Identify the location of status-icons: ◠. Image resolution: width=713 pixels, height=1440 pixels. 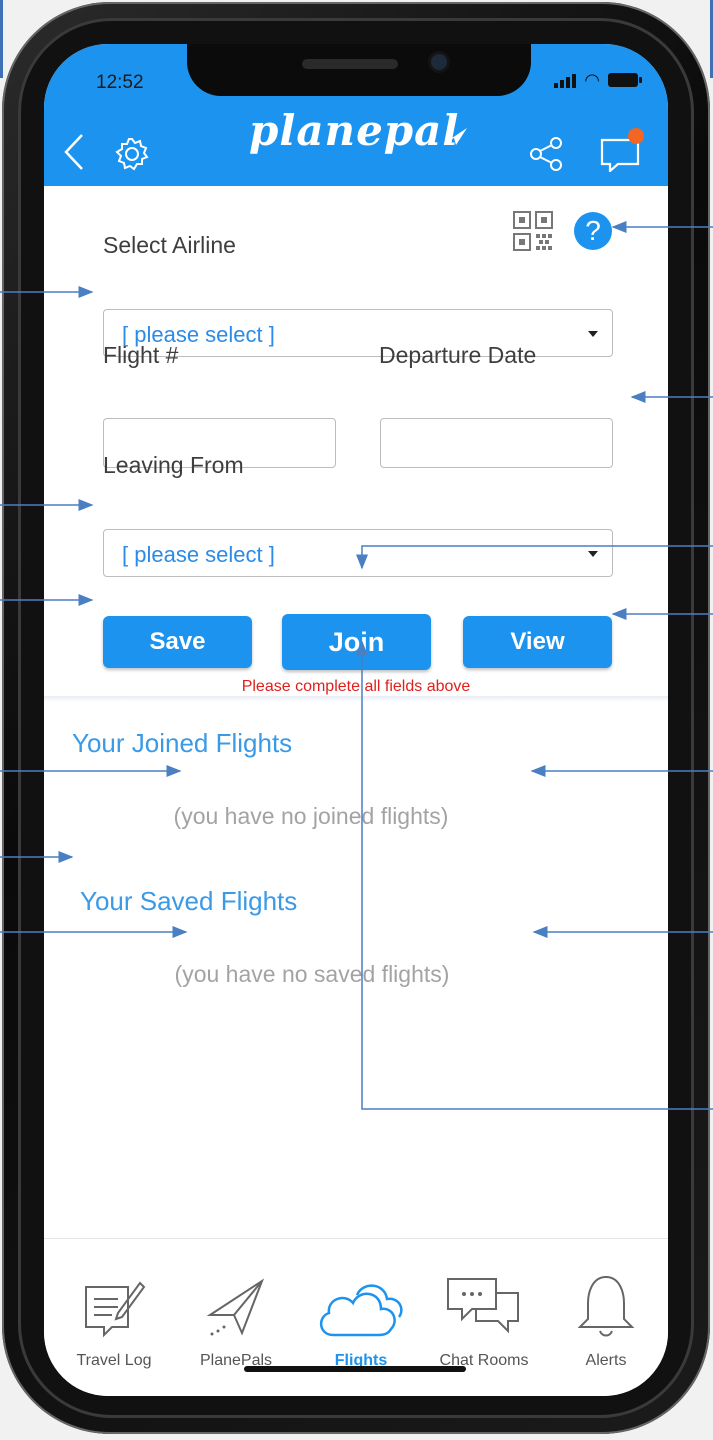
(598, 80).